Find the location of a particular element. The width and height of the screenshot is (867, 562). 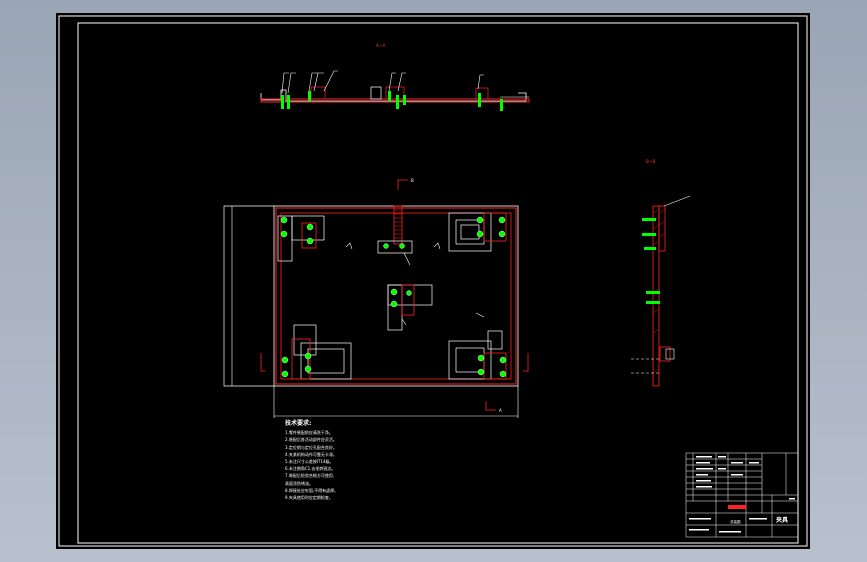

note-line: 表面涂防锈油。 is located at coordinates (299, 483).